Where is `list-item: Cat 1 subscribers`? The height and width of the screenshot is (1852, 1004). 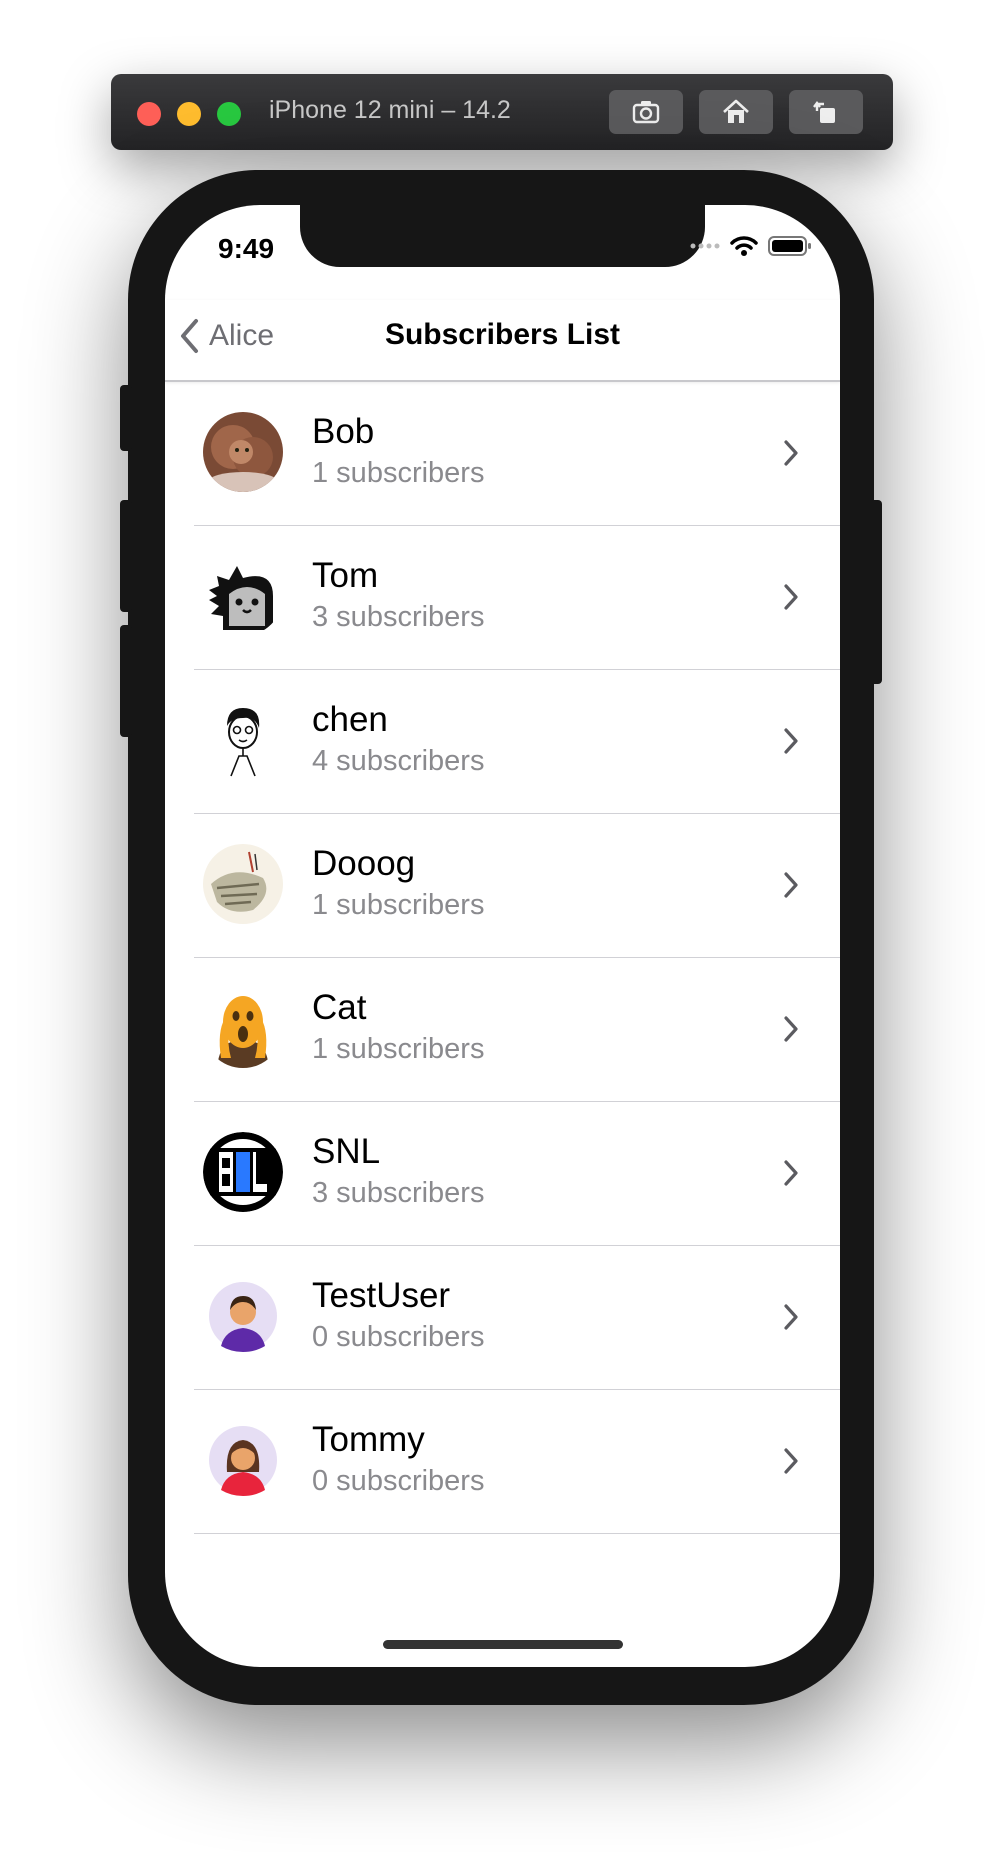 list-item: Cat 1 subscribers is located at coordinates (502, 1030).